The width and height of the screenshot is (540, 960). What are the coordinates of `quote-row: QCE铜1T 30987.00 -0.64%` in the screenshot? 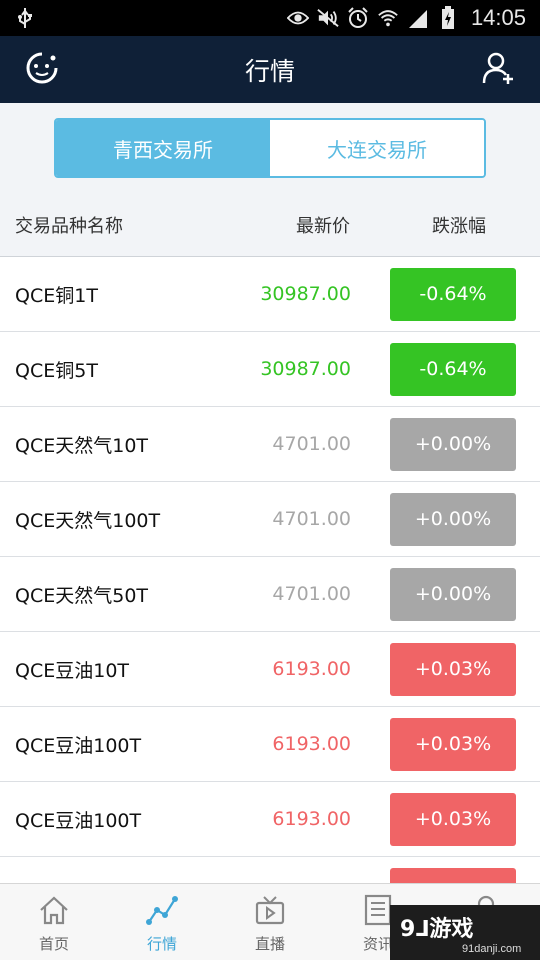 It's located at (270, 294).